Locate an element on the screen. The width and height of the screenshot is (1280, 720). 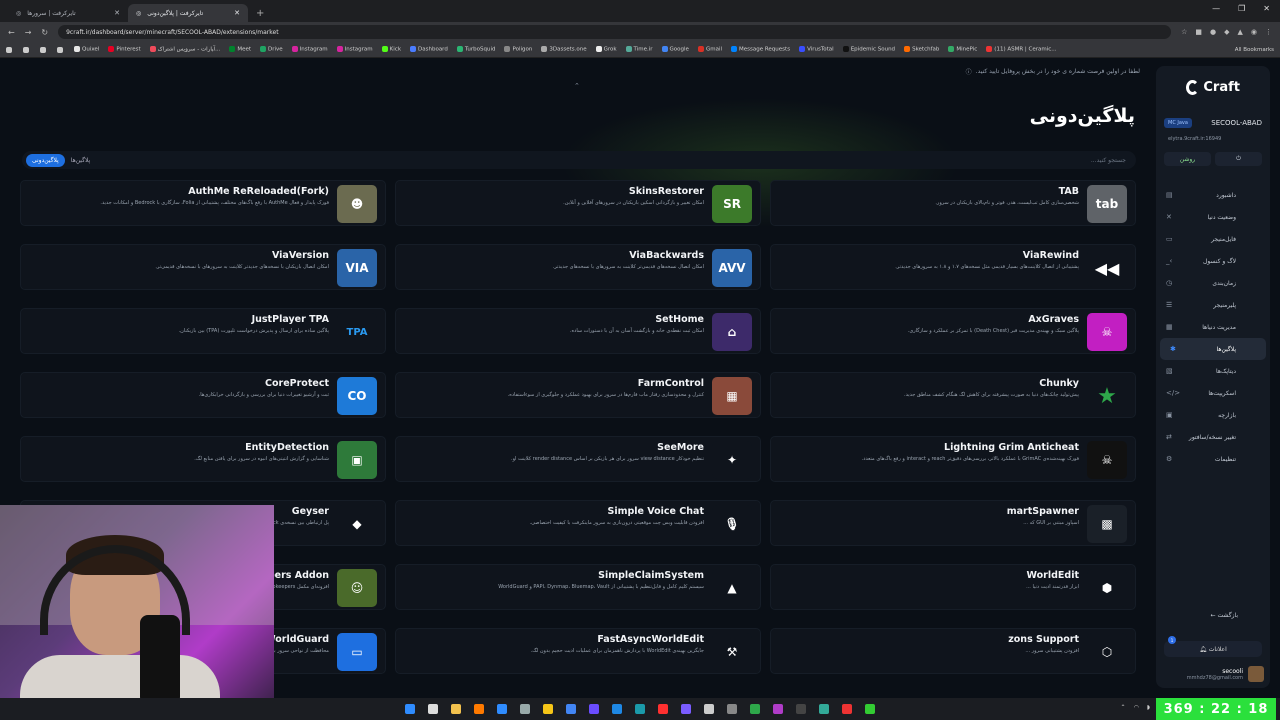
bookmark-item: Quixel is located at coordinates (86, 49).